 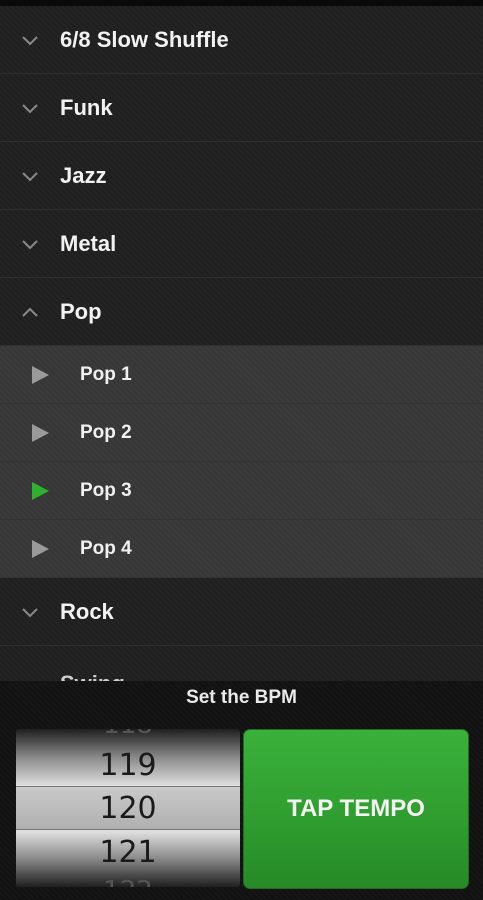 I want to click on beat-item: Pop 1, so click(x=241, y=375).